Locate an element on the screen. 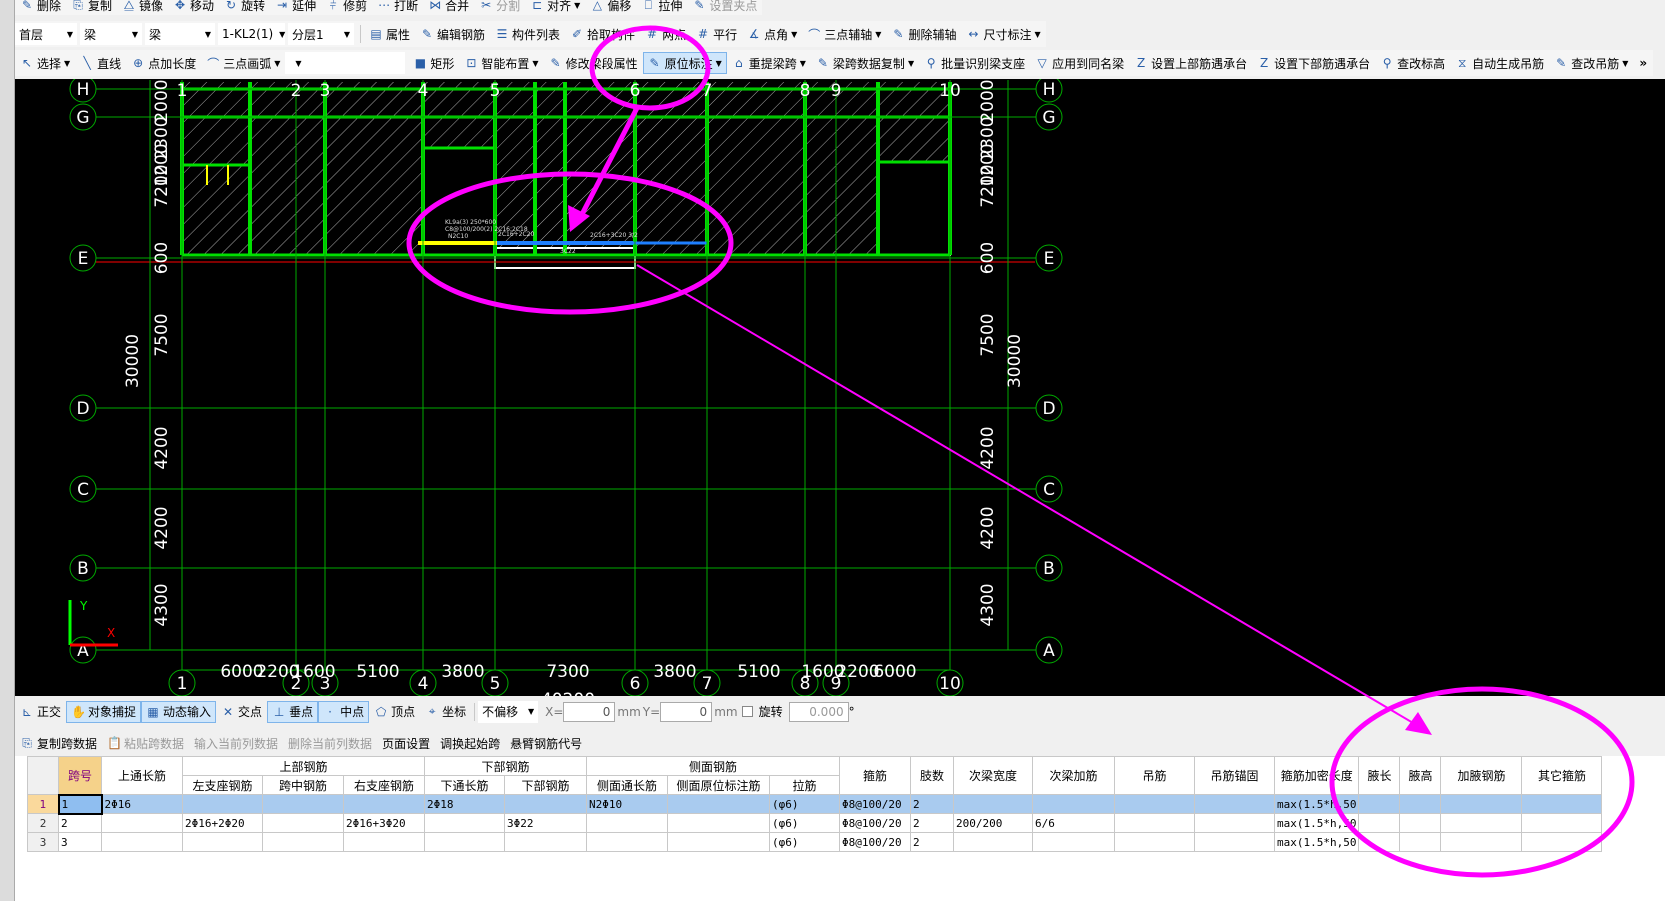  header-bottom-rebar: 下部钢筋 is located at coordinates (545, 785).